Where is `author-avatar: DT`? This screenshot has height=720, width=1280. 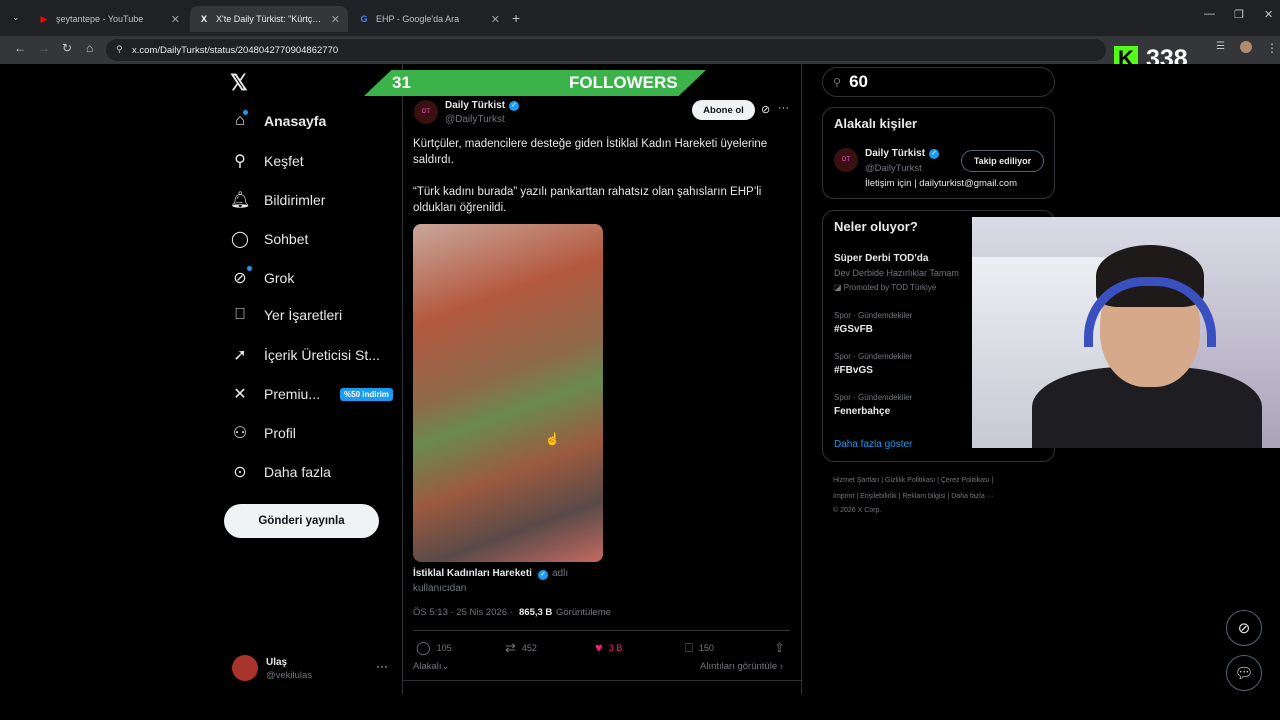
author-avatar: DT is located at coordinates (426, 112).